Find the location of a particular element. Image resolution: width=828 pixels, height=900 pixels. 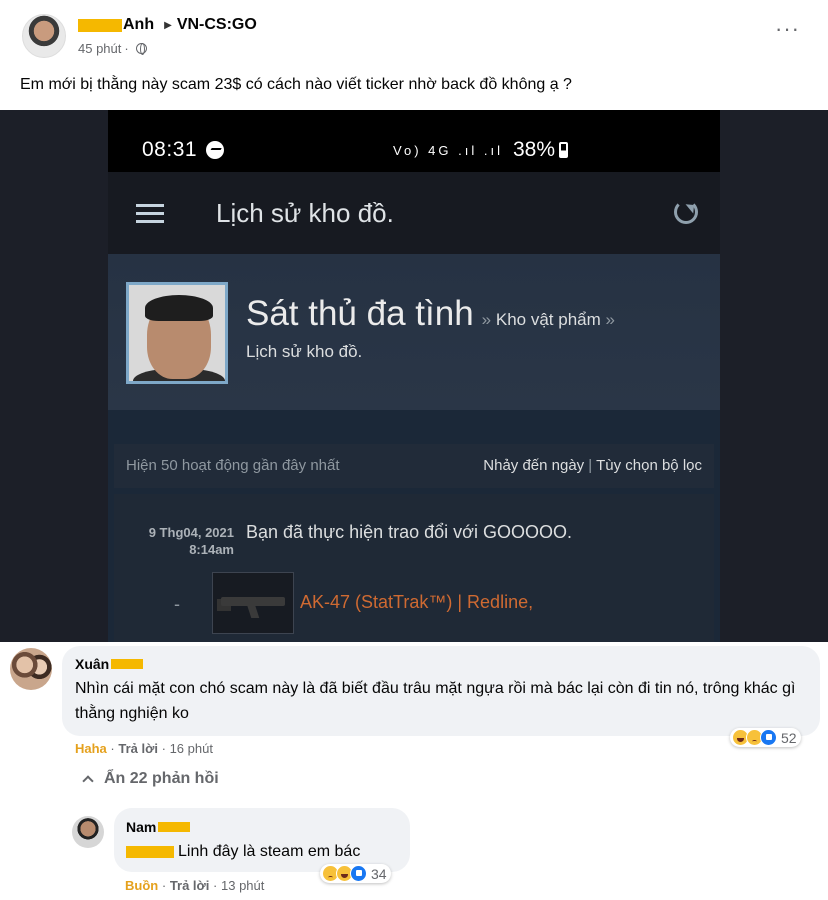

breadcrumb-link: Kho vật phẩm is located at coordinates (548, 319).